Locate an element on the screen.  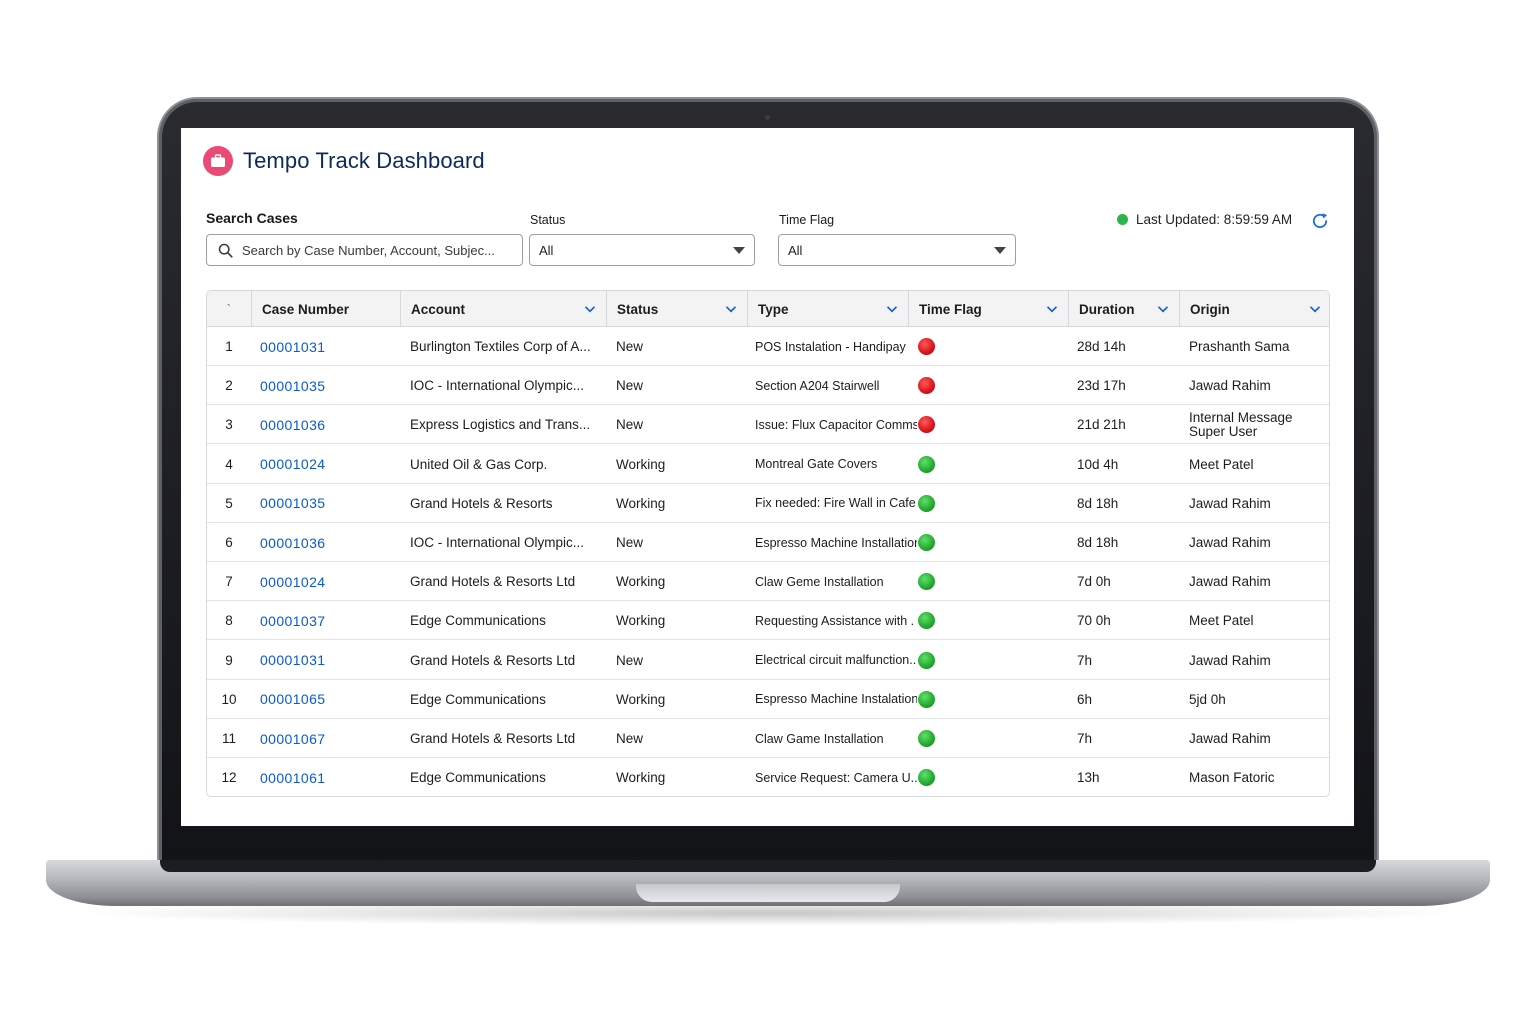
type-cell: Service Request: Camera U.. is located at coordinates (836, 777).